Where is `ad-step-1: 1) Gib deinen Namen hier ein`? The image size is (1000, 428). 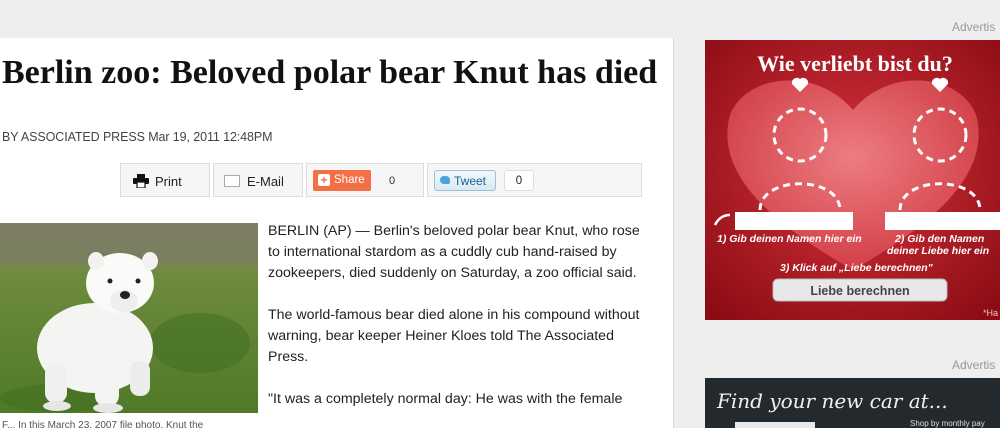 ad-step-1: 1) Gib deinen Namen hier ein is located at coordinates (789, 239).